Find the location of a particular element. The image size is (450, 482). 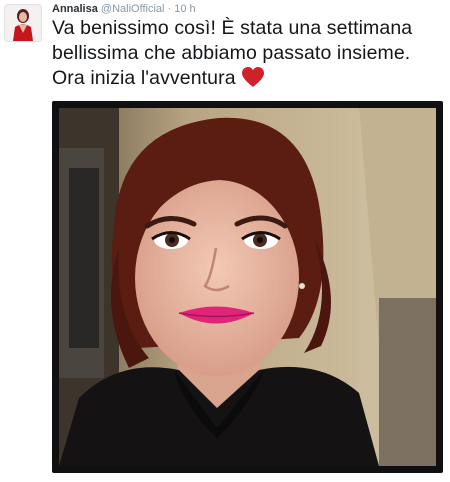

avatar is located at coordinates (23, 23).